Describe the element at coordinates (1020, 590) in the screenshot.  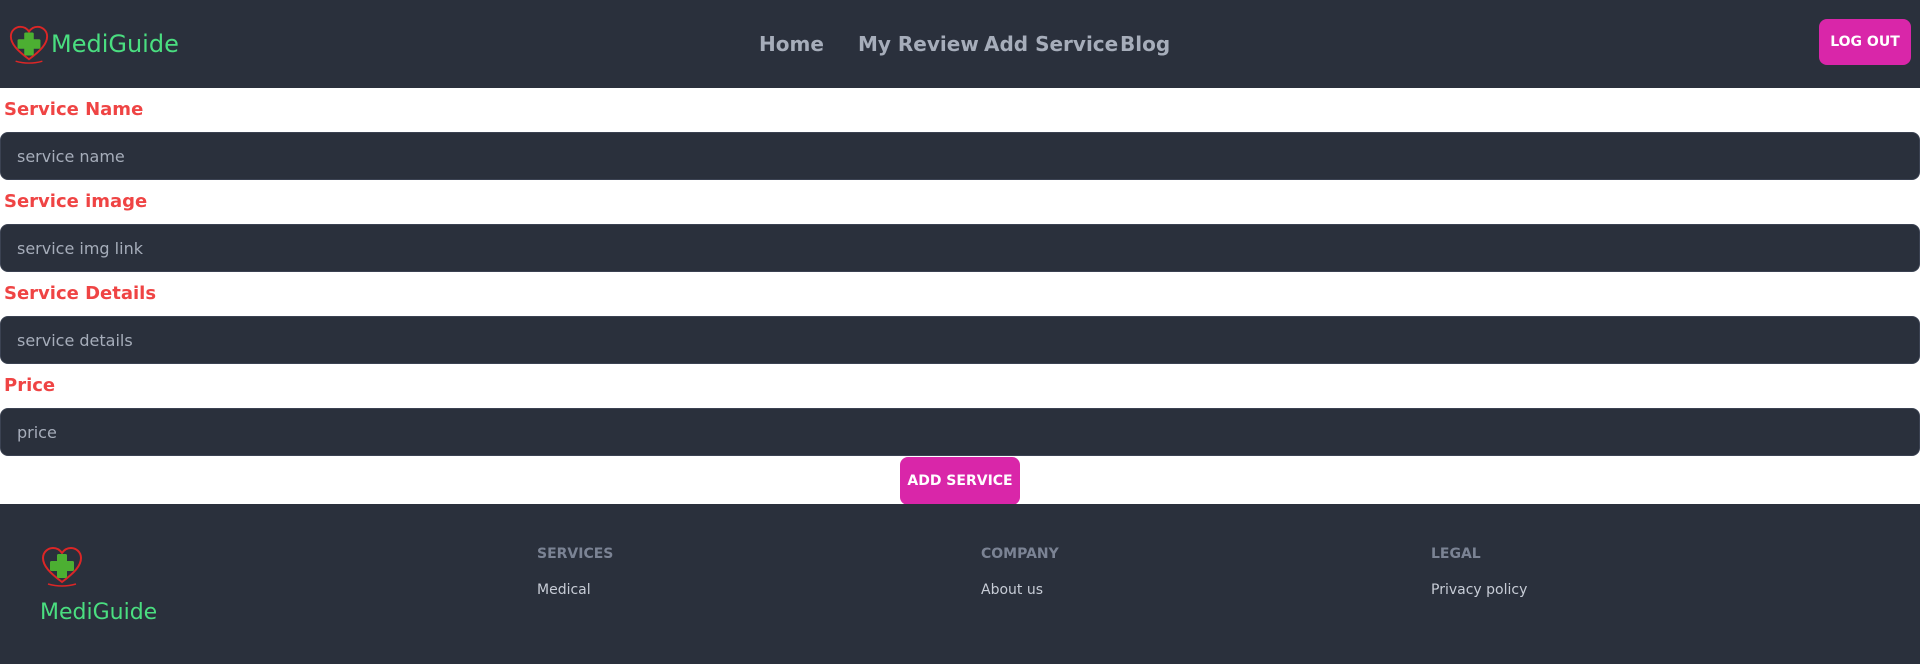
I see `footer-link-about-us: About us` at that location.